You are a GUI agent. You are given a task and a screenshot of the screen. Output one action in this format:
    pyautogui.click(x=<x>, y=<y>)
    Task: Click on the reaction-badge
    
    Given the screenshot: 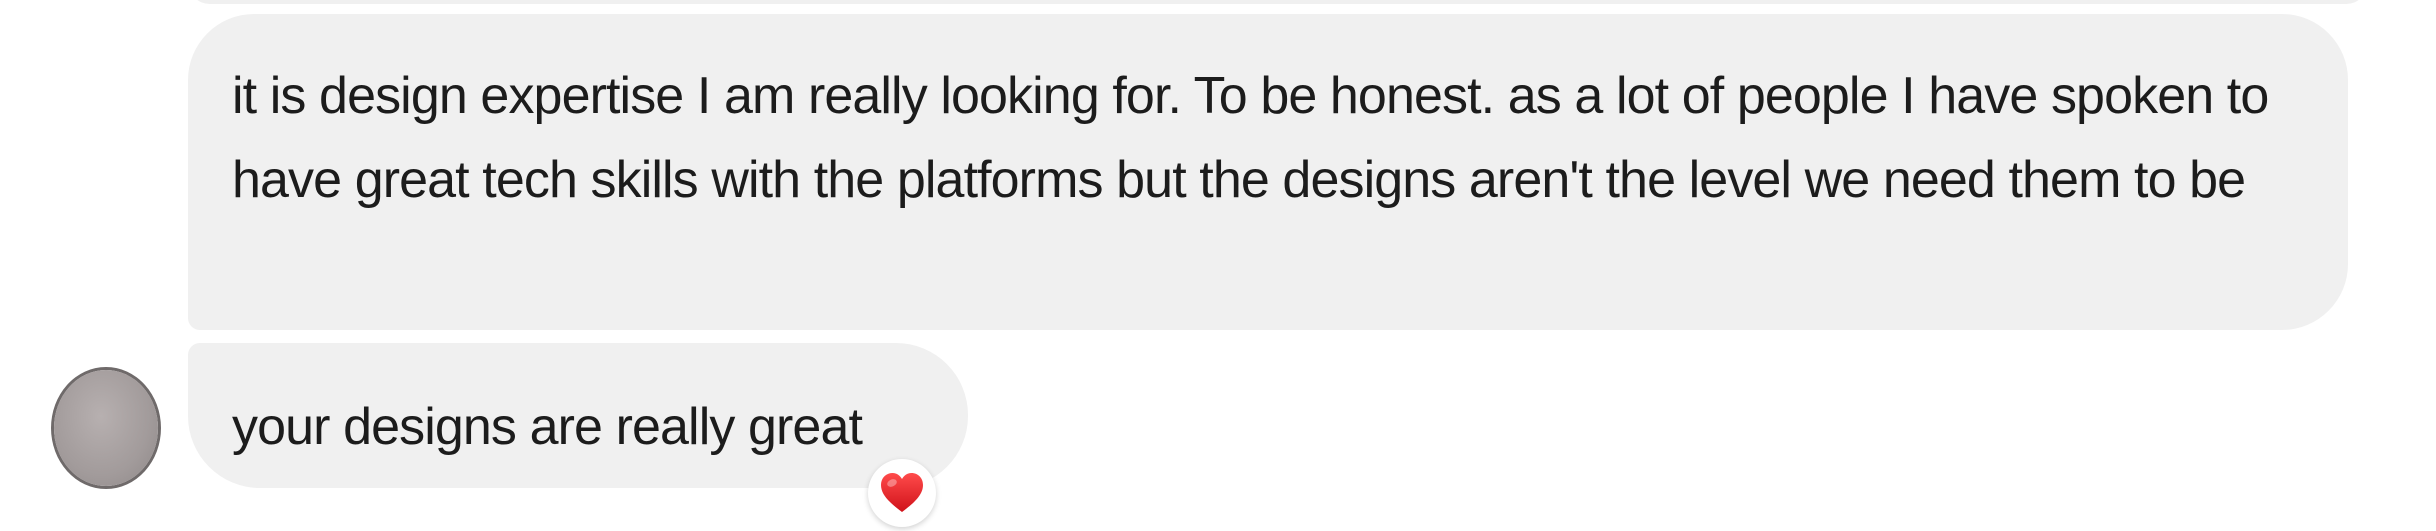 What is the action you would take?
    pyautogui.click(x=902, y=493)
    